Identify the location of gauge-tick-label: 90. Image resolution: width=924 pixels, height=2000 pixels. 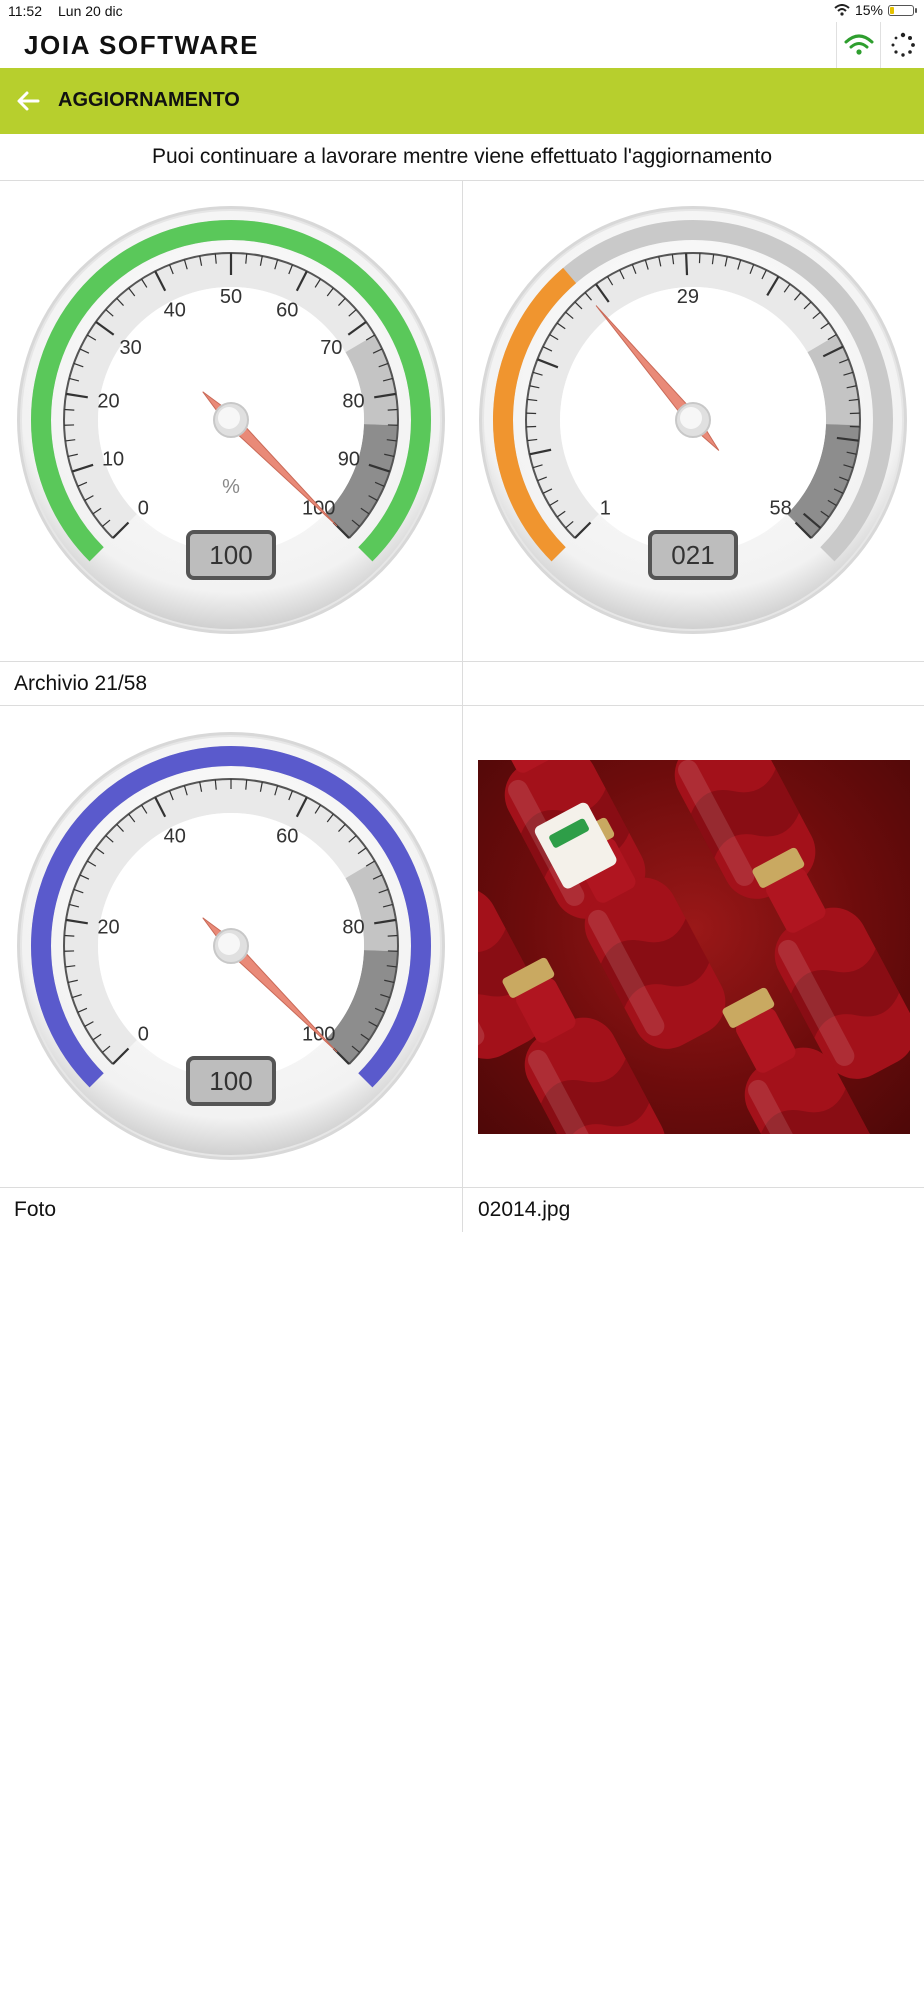
(349, 459).